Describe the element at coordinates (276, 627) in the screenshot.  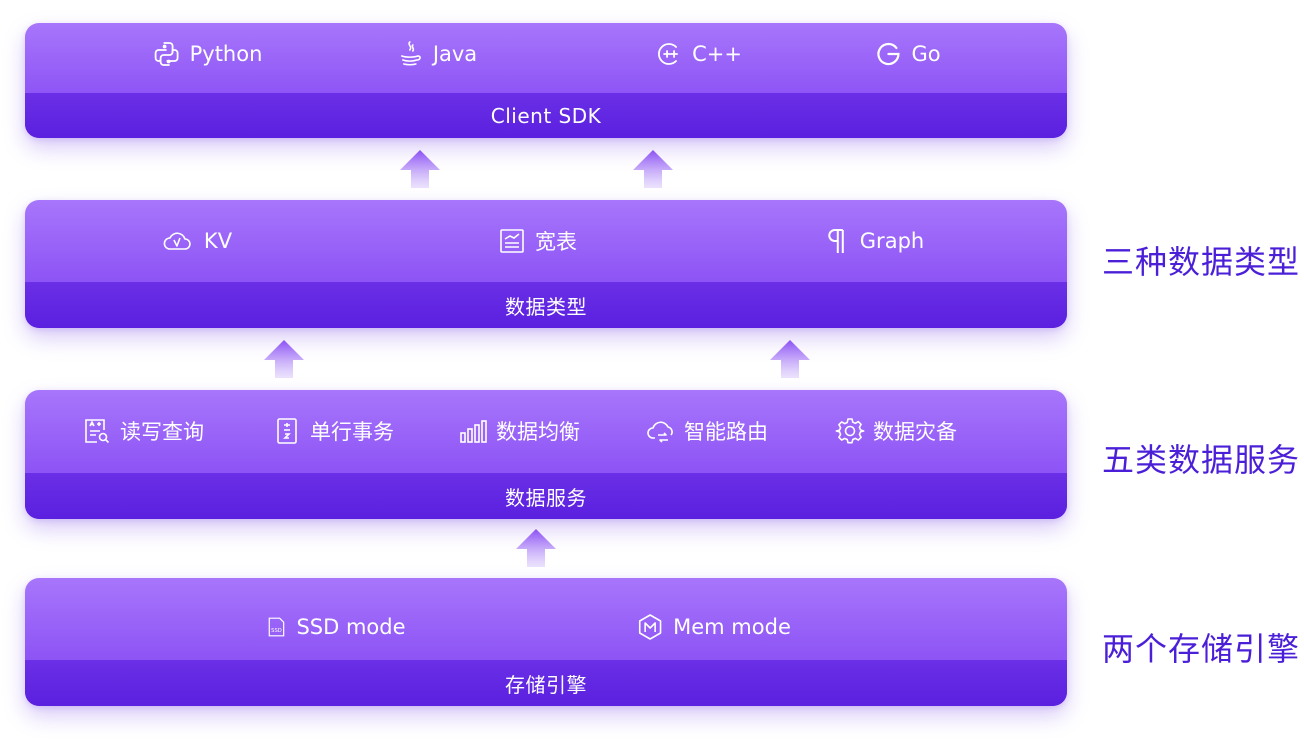
I see `ssd-icon: SSD` at that location.